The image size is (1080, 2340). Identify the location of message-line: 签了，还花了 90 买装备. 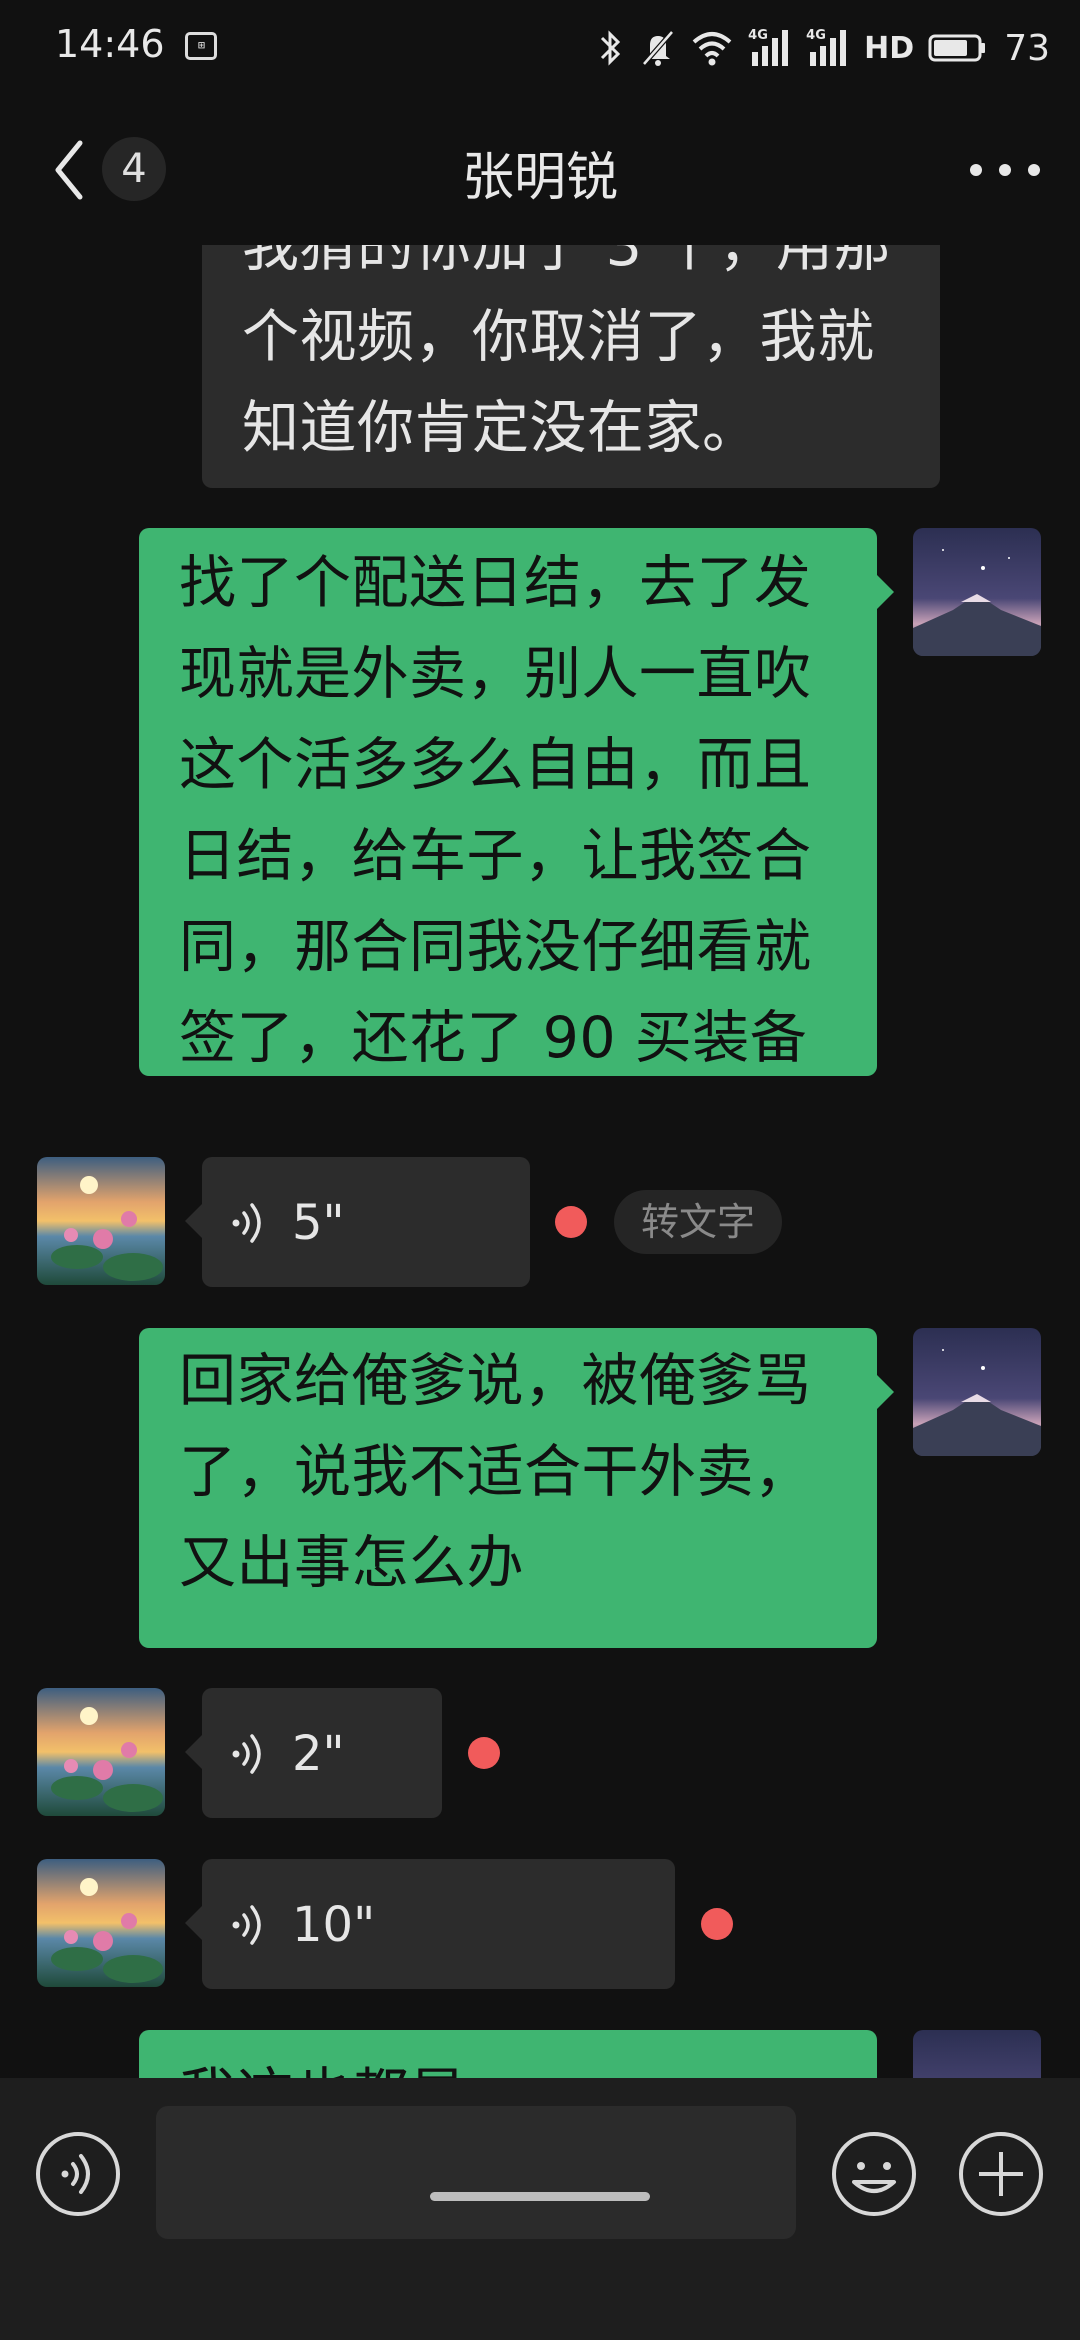
(493, 1038).